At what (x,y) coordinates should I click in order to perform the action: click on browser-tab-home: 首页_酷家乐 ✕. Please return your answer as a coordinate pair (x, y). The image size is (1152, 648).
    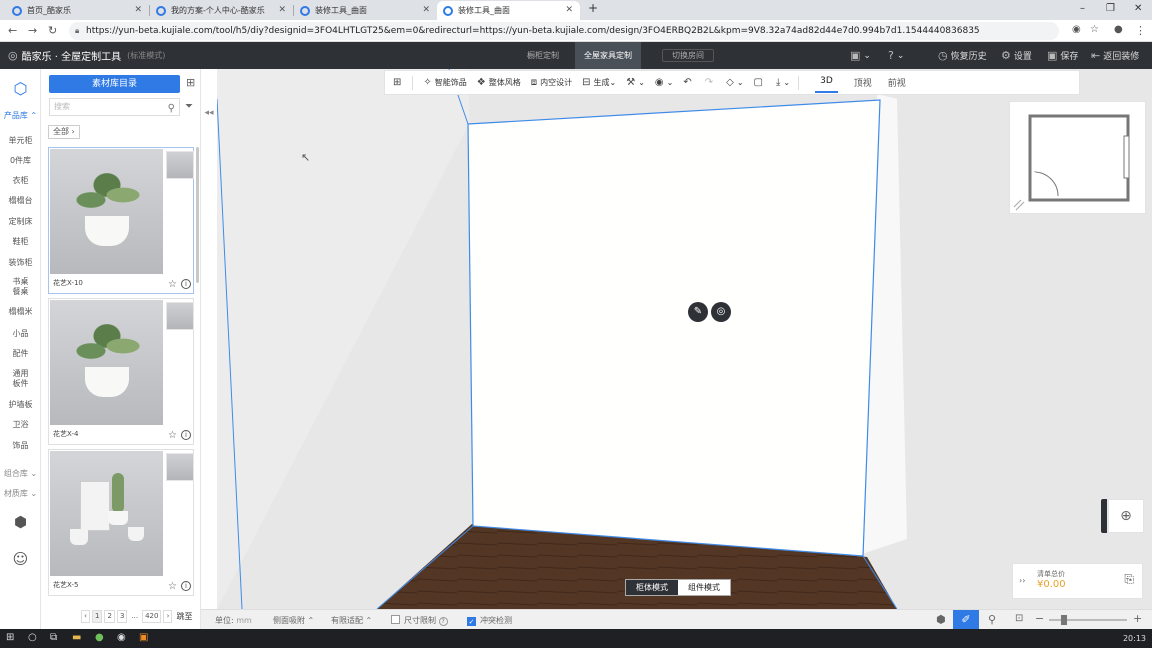
    Looking at the image, I should click on (77, 10).